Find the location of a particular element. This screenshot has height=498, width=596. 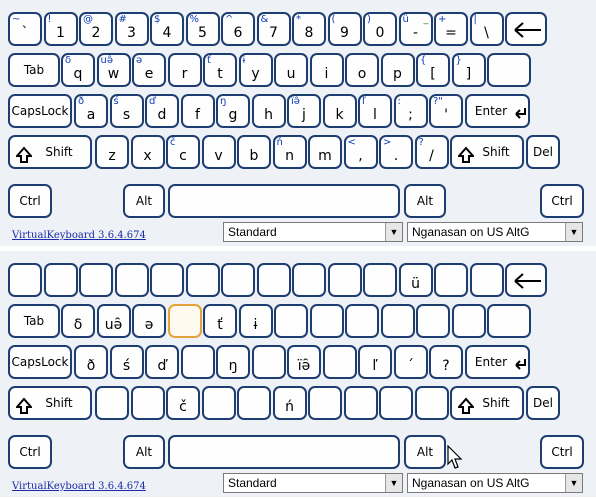

backspace-key is located at coordinates (526, 280).